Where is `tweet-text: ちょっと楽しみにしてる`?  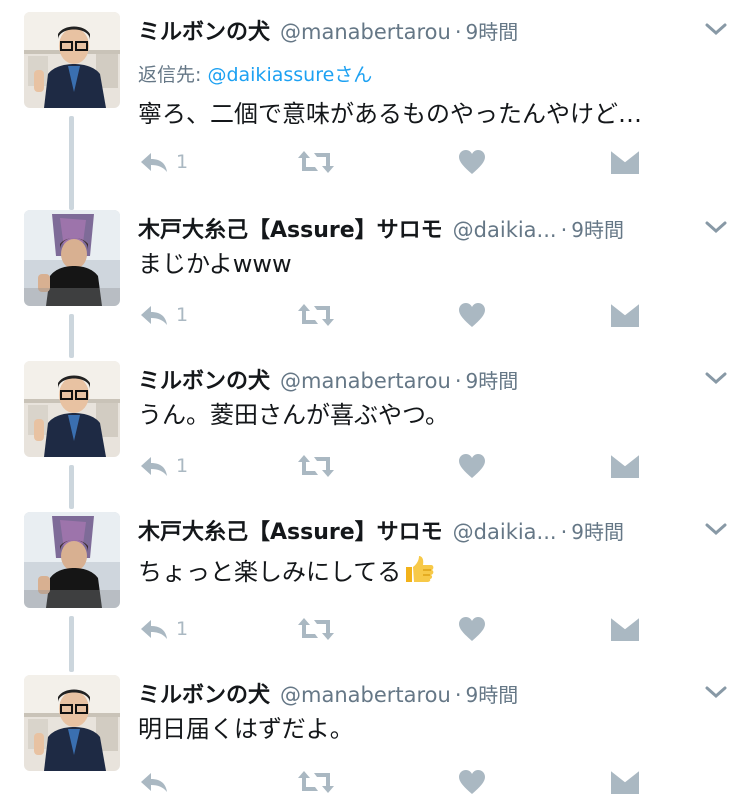
tweet-text: ちょっと楽しみにしてる is located at coordinates (270, 572).